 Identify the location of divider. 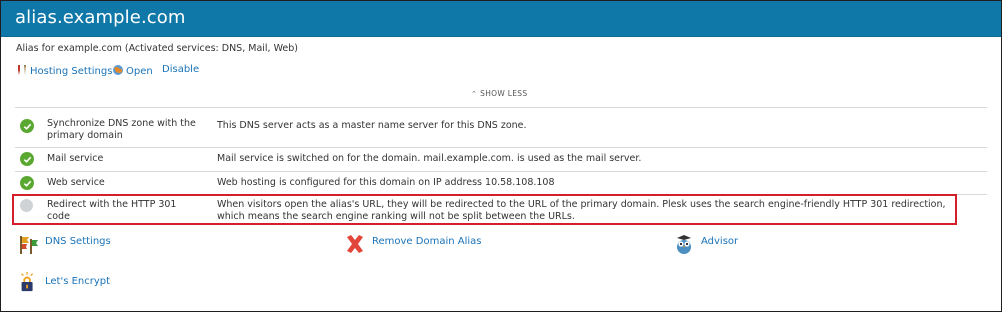
(501, 107).